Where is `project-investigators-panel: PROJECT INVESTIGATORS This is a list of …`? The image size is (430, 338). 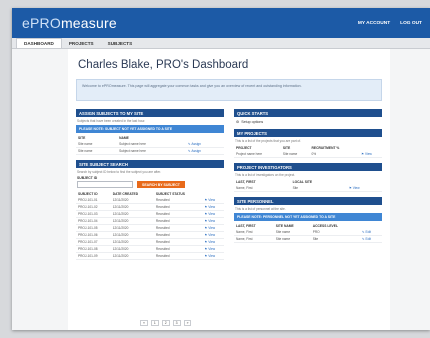 project-investigators-panel: PROJECT INVESTIGATORS This is a list of … is located at coordinates (308, 177).